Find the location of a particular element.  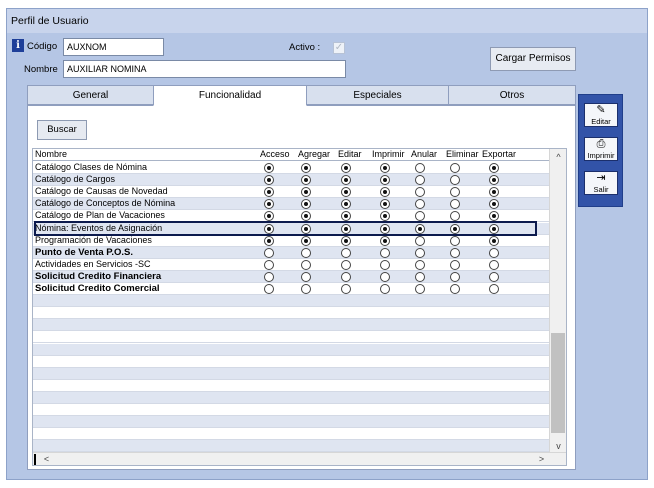

vertical-scrollbar: ^ v is located at coordinates (557, 301).